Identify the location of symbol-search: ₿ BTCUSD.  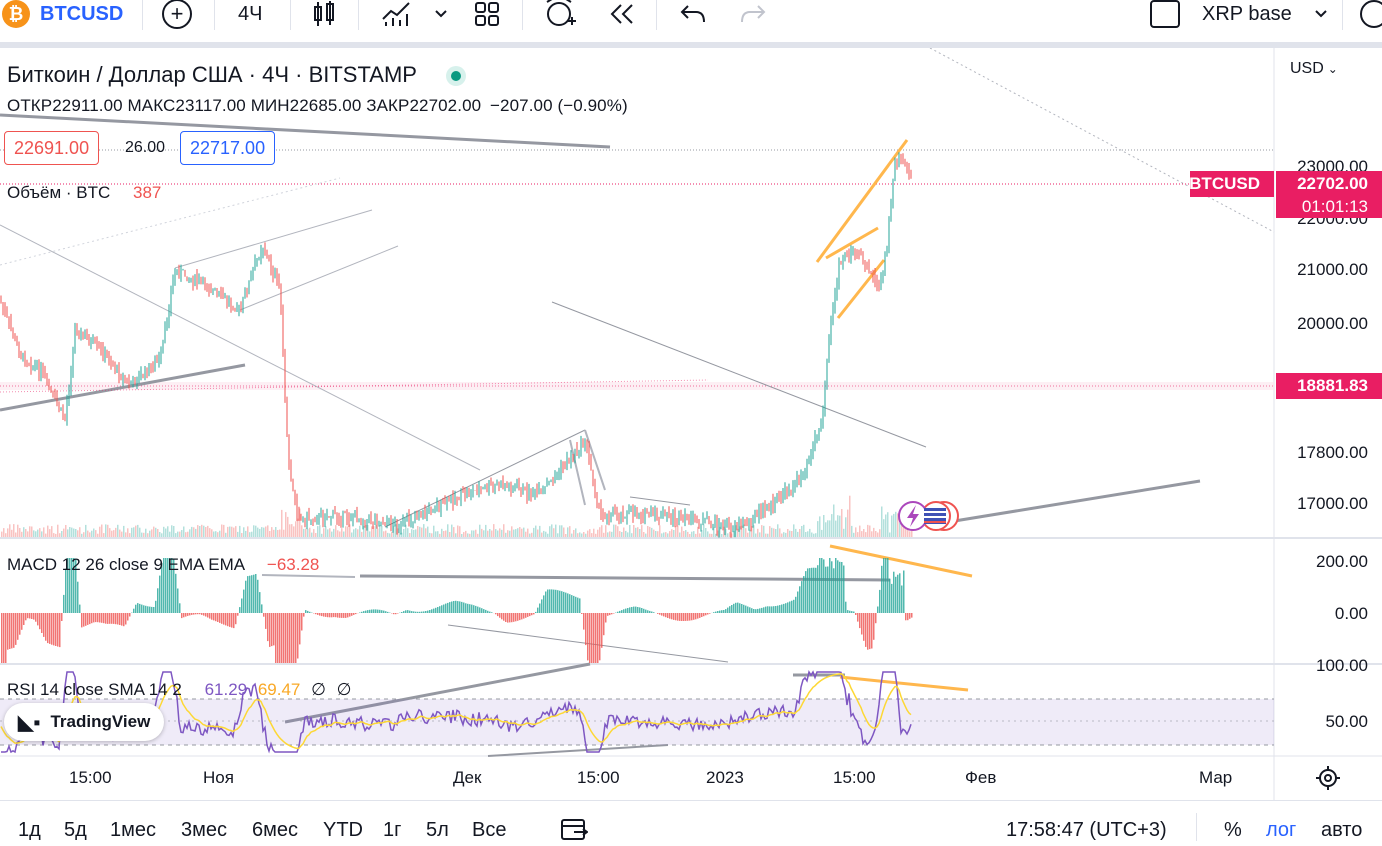
(62, 14).